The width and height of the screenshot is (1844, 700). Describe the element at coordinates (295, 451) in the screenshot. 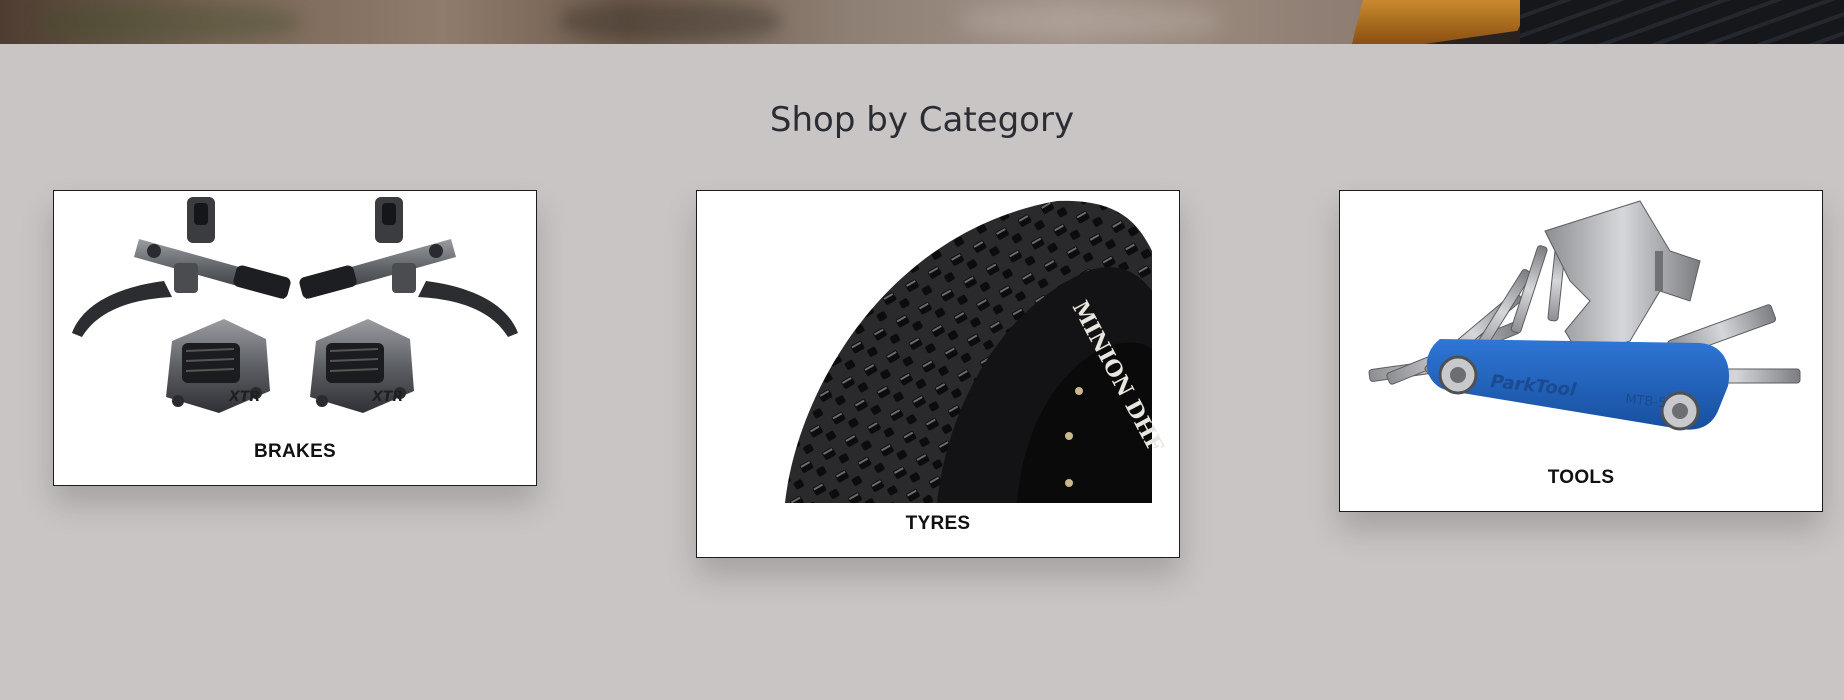

I see `category-label-brakes: BRAKES` at that location.